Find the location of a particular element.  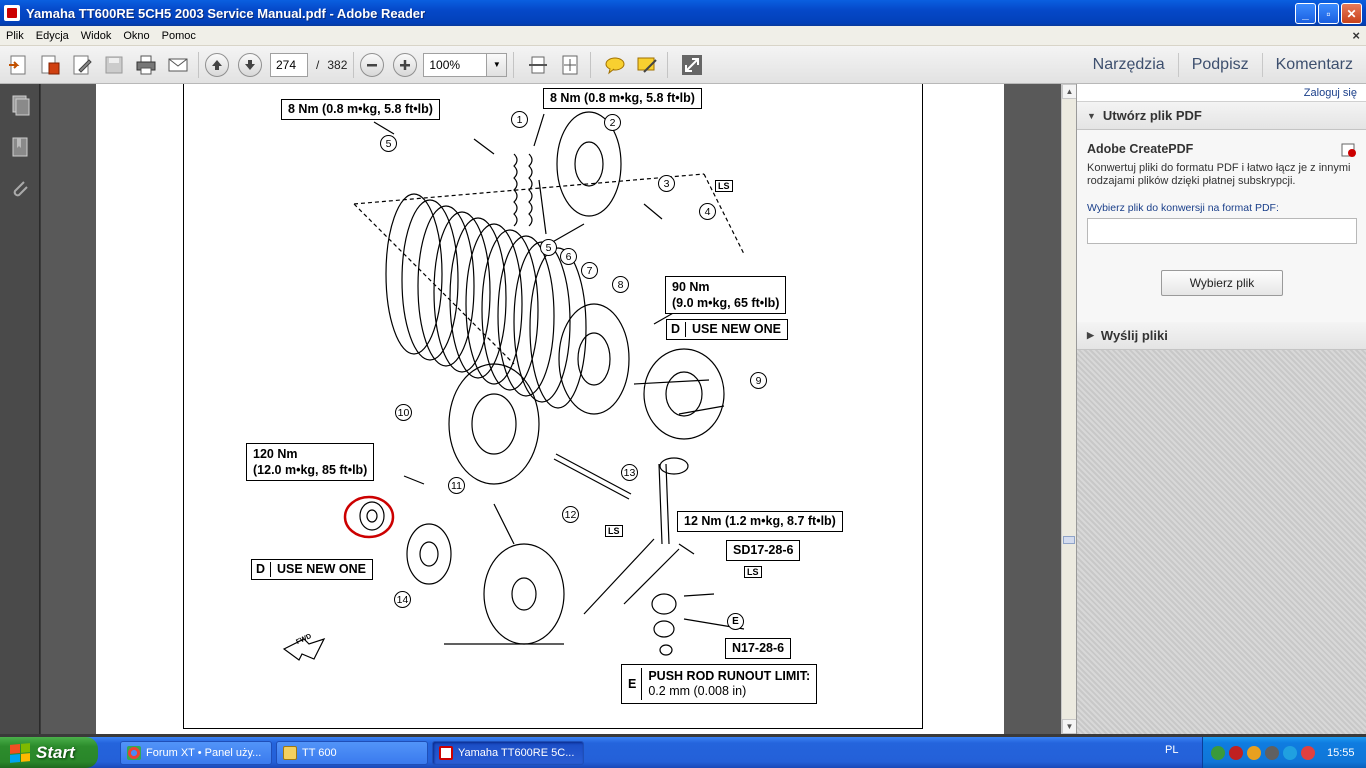

full-screen-button is located at coordinates (692, 65).